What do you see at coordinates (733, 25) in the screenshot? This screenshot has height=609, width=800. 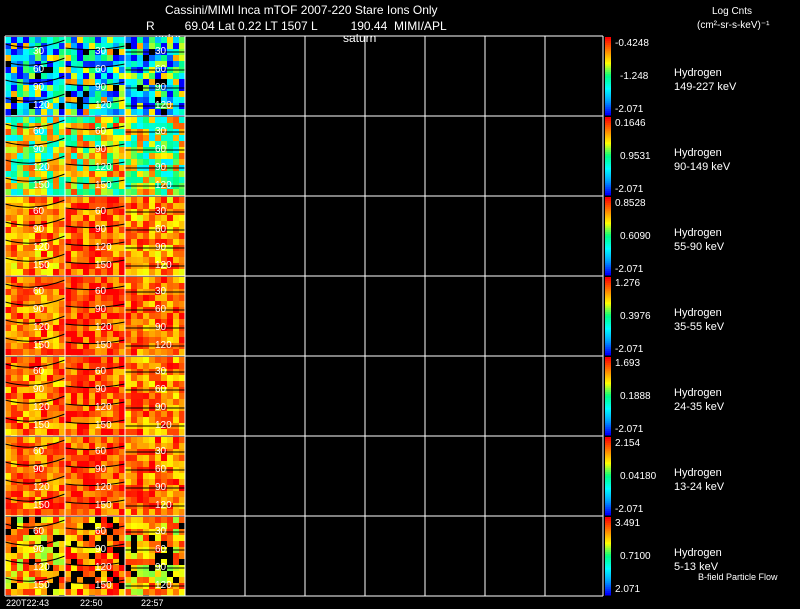 I see `units-line-2: (cm²-sr-s-keV)⁻¹` at bounding box center [733, 25].